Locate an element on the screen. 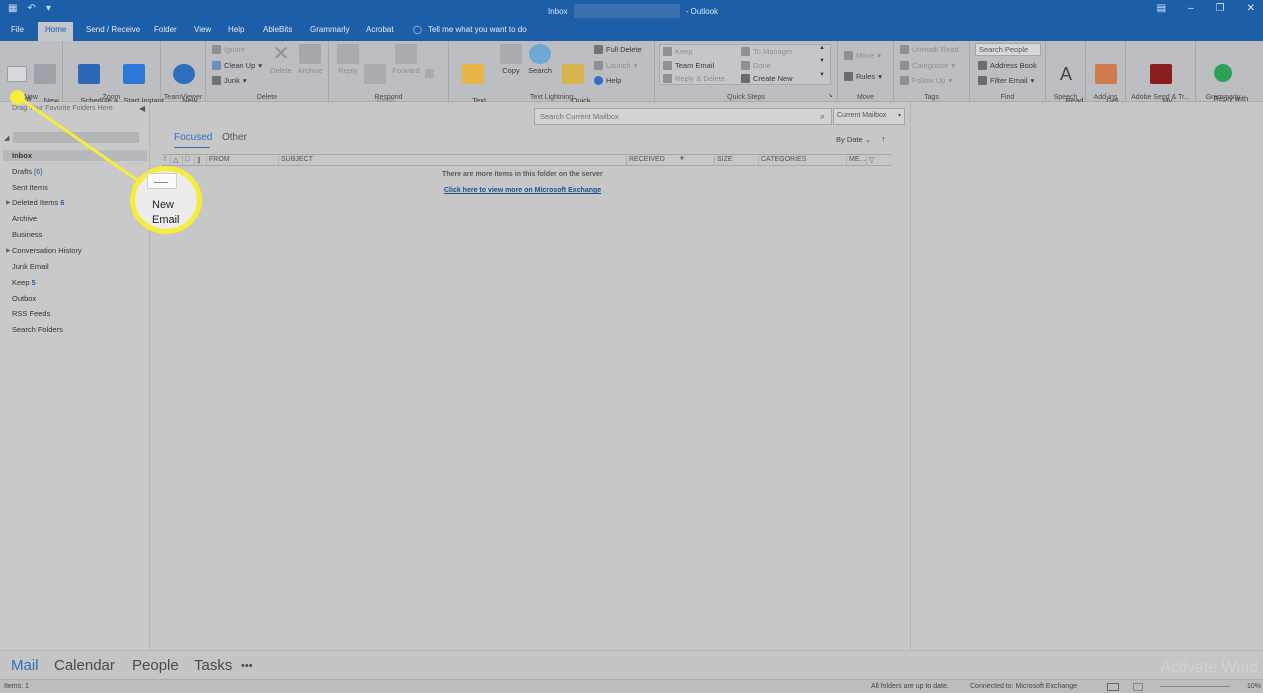 The width and height of the screenshot is (1263, 693). ribbon-display-options-icon: ▤ is located at coordinates (1161, 8).